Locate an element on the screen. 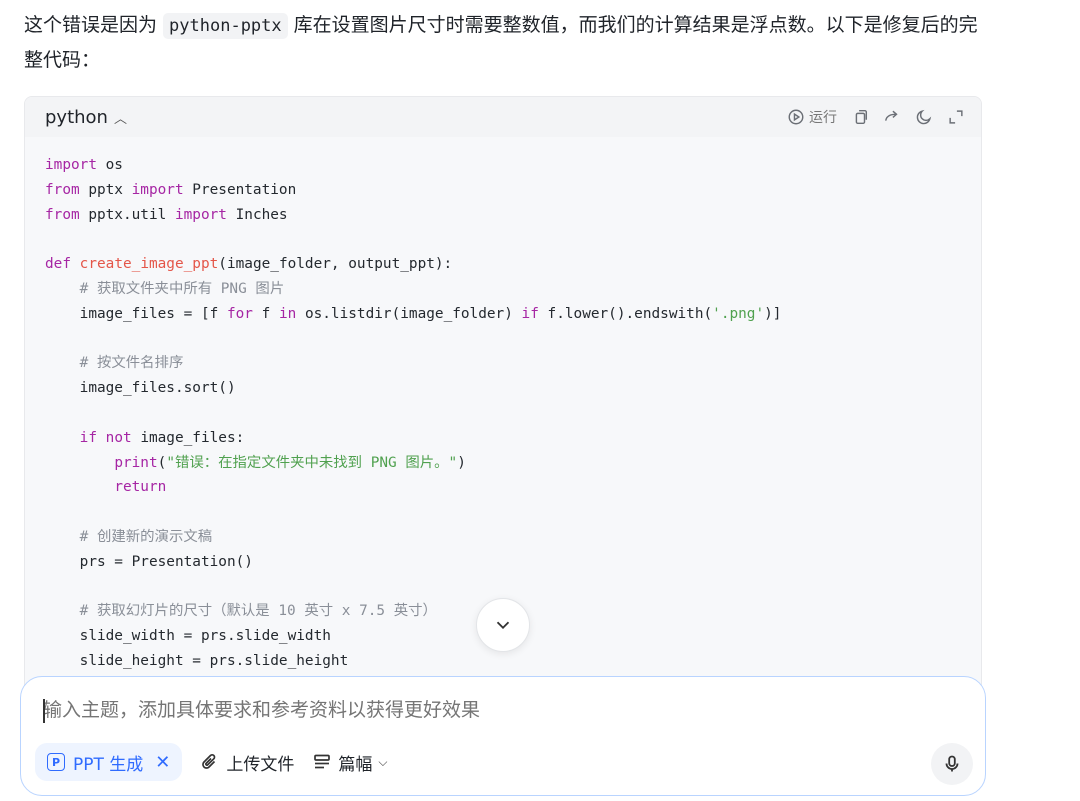  chevron-down-icon is located at coordinates (503, 625).